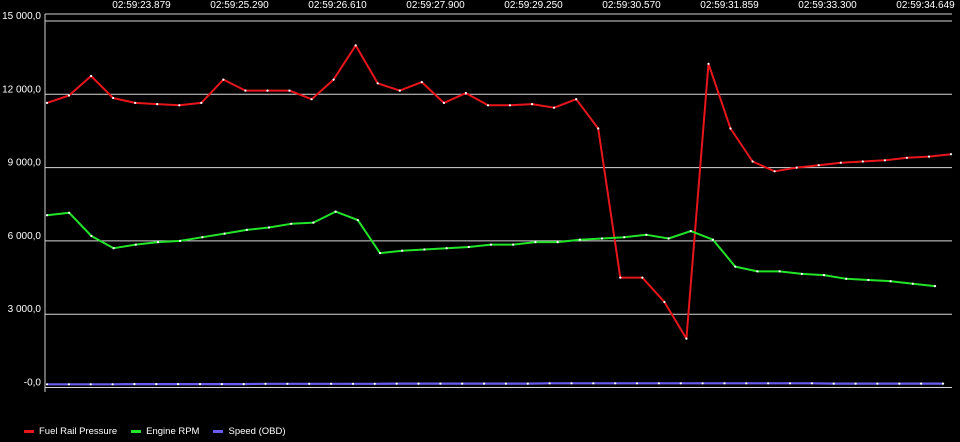 The width and height of the screenshot is (960, 442). What do you see at coordinates (495, 384) in the screenshot?
I see `series-line-speed-obd` at bounding box center [495, 384].